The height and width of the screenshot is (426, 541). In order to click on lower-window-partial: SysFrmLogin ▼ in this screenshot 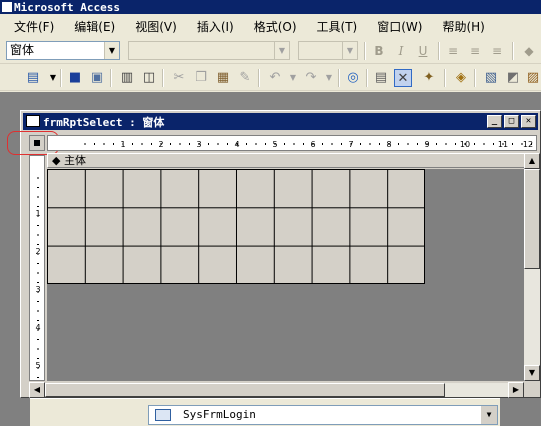, I will do `click(265, 412)`.